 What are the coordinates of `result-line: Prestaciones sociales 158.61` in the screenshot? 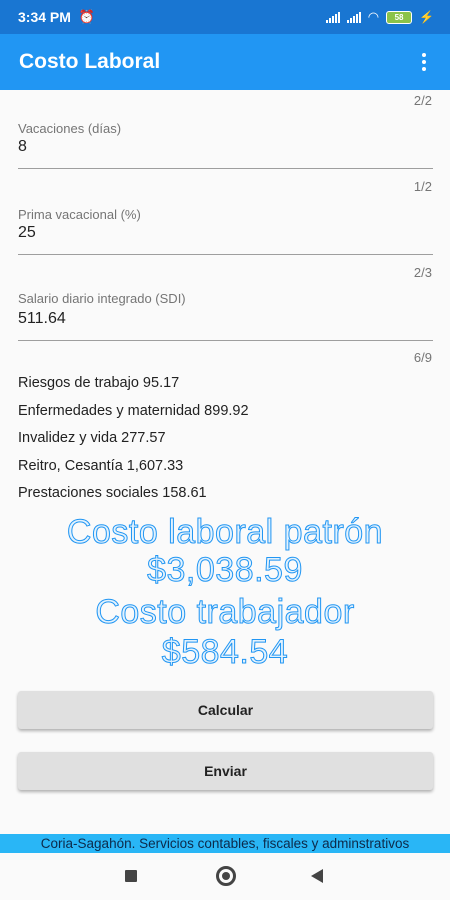 It's located at (112, 493).